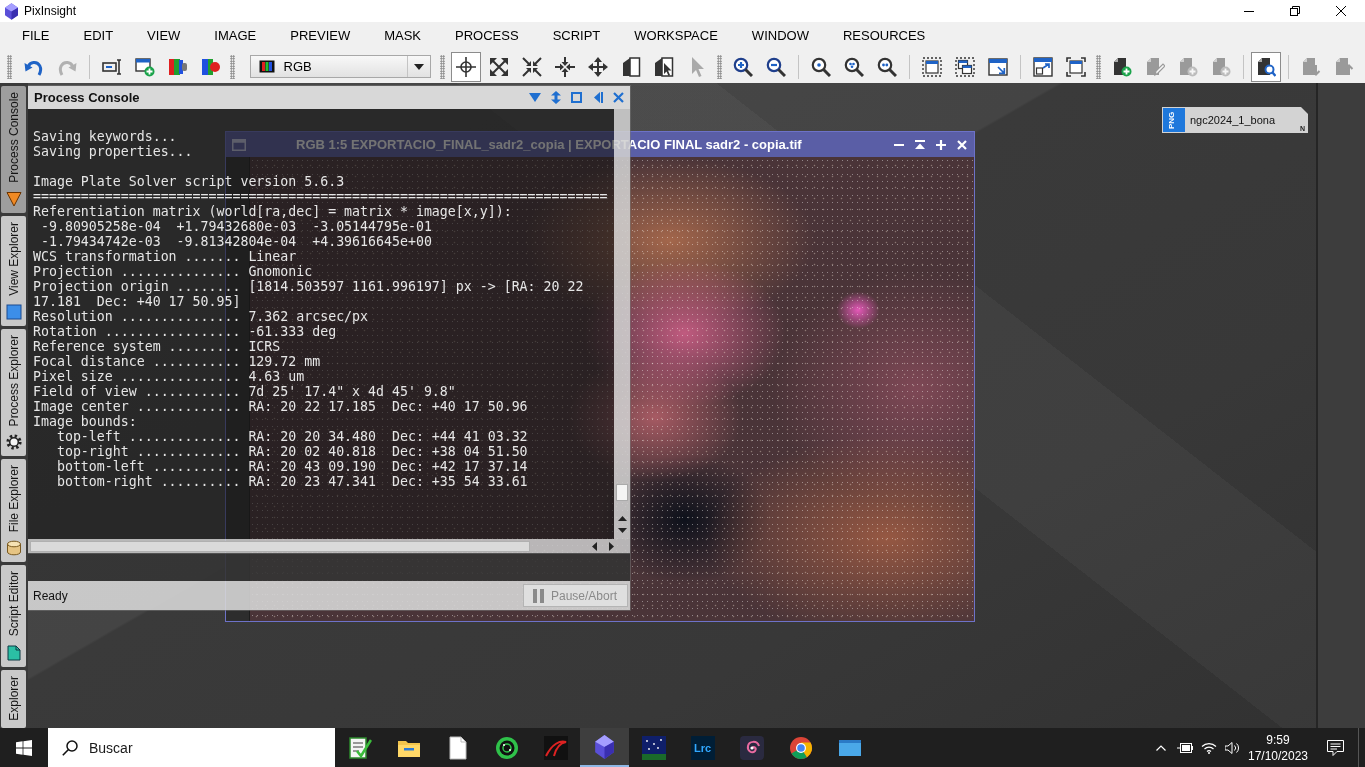 This screenshot has height=767, width=1365. I want to click on console-line: WCS transformation ....... Linear, so click(165, 256).